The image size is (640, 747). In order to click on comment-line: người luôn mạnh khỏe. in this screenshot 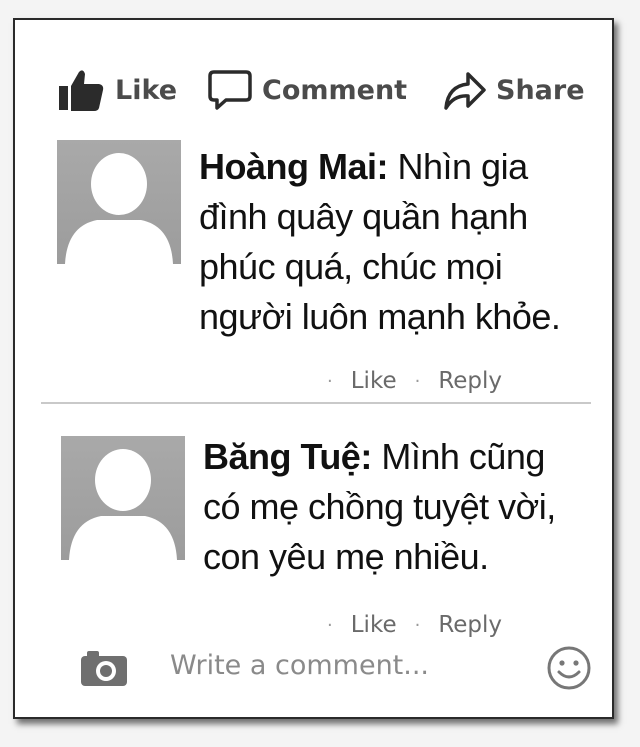, I will do `click(380, 316)`.